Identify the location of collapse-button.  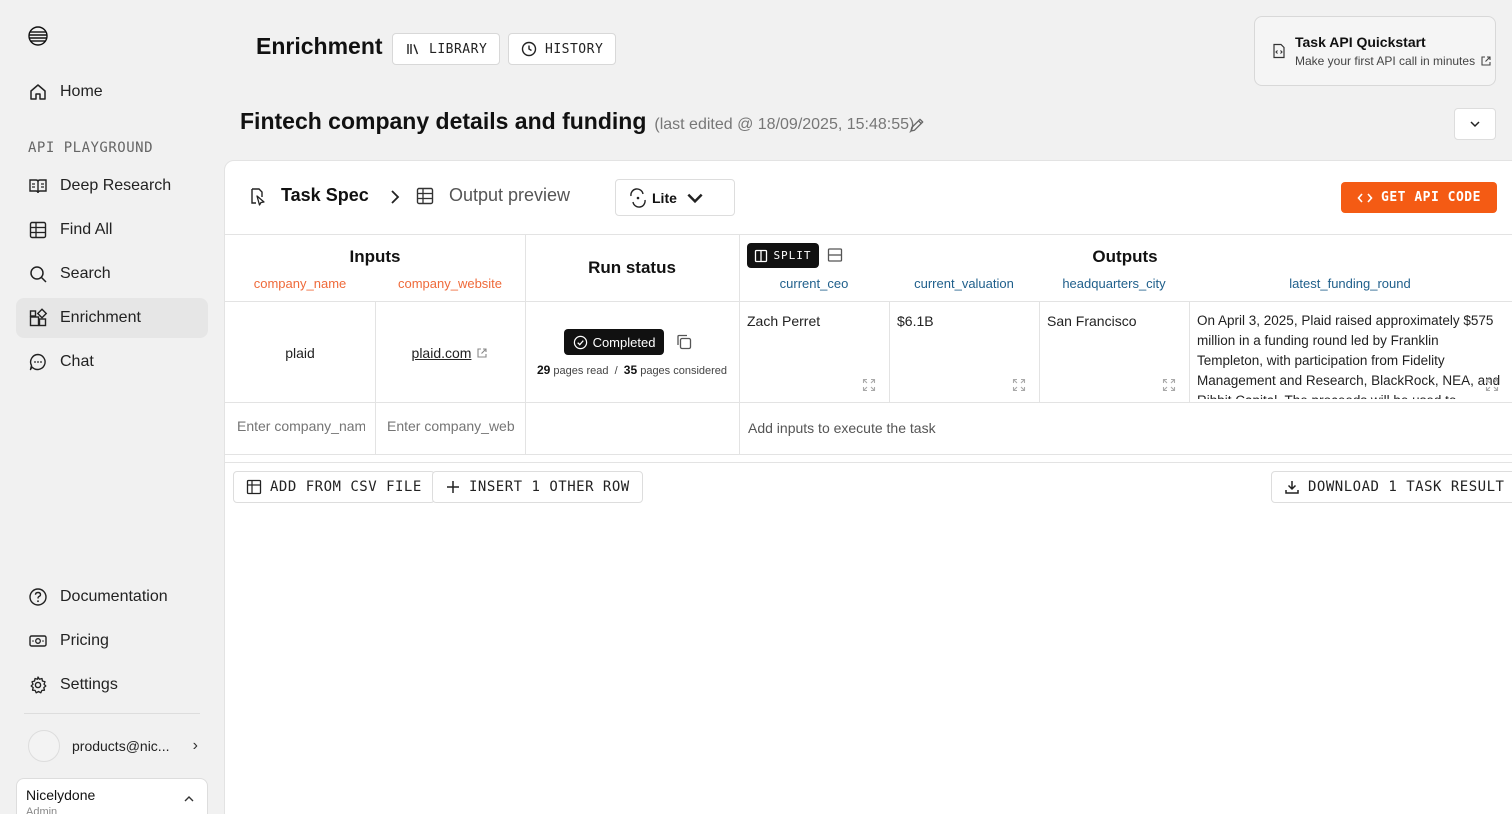
(1475, 124).